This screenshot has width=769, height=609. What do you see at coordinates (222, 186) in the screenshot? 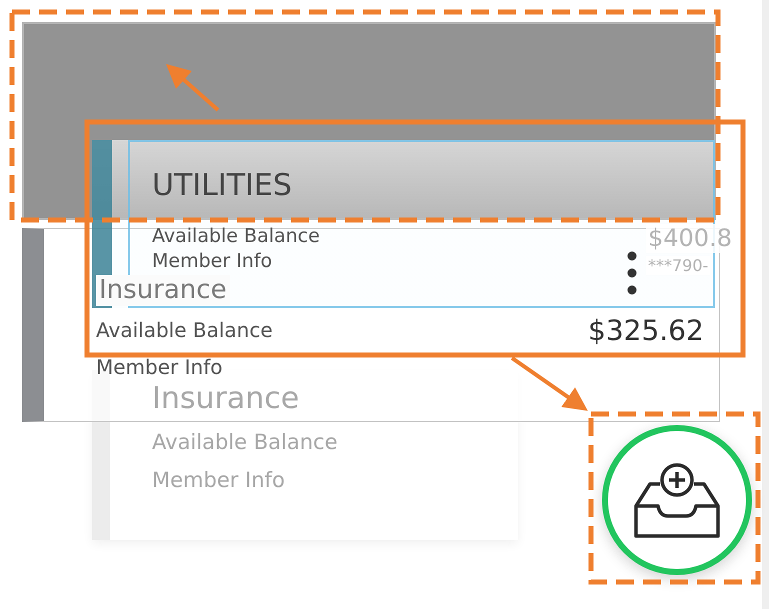
I see `card-title: UTILITIES` at bounding box center [222, 186].